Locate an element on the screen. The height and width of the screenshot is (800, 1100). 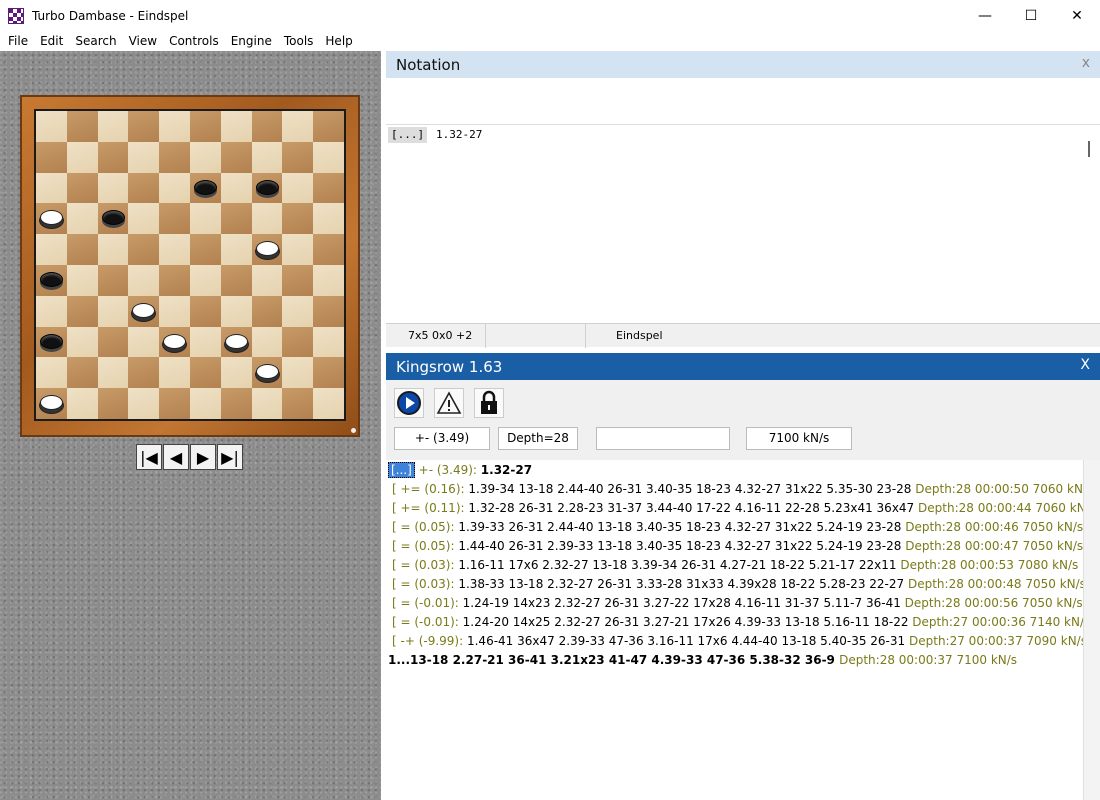
analysis-scrollbar is located at coordinates (1091, 630).